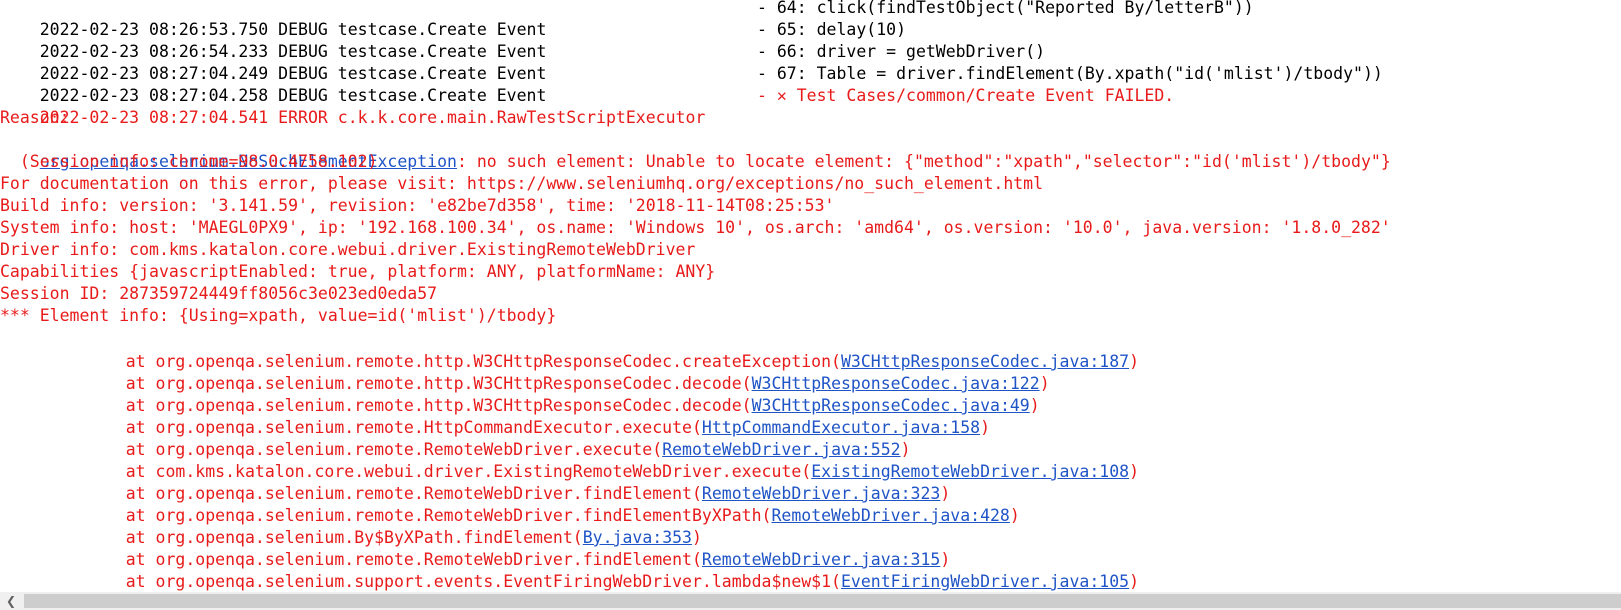 The height and width of the screenshot is (610, 1621). Describe the element at coordinates (35, 117) in the screenshot. I see `reason-label: Reason:` at that location.